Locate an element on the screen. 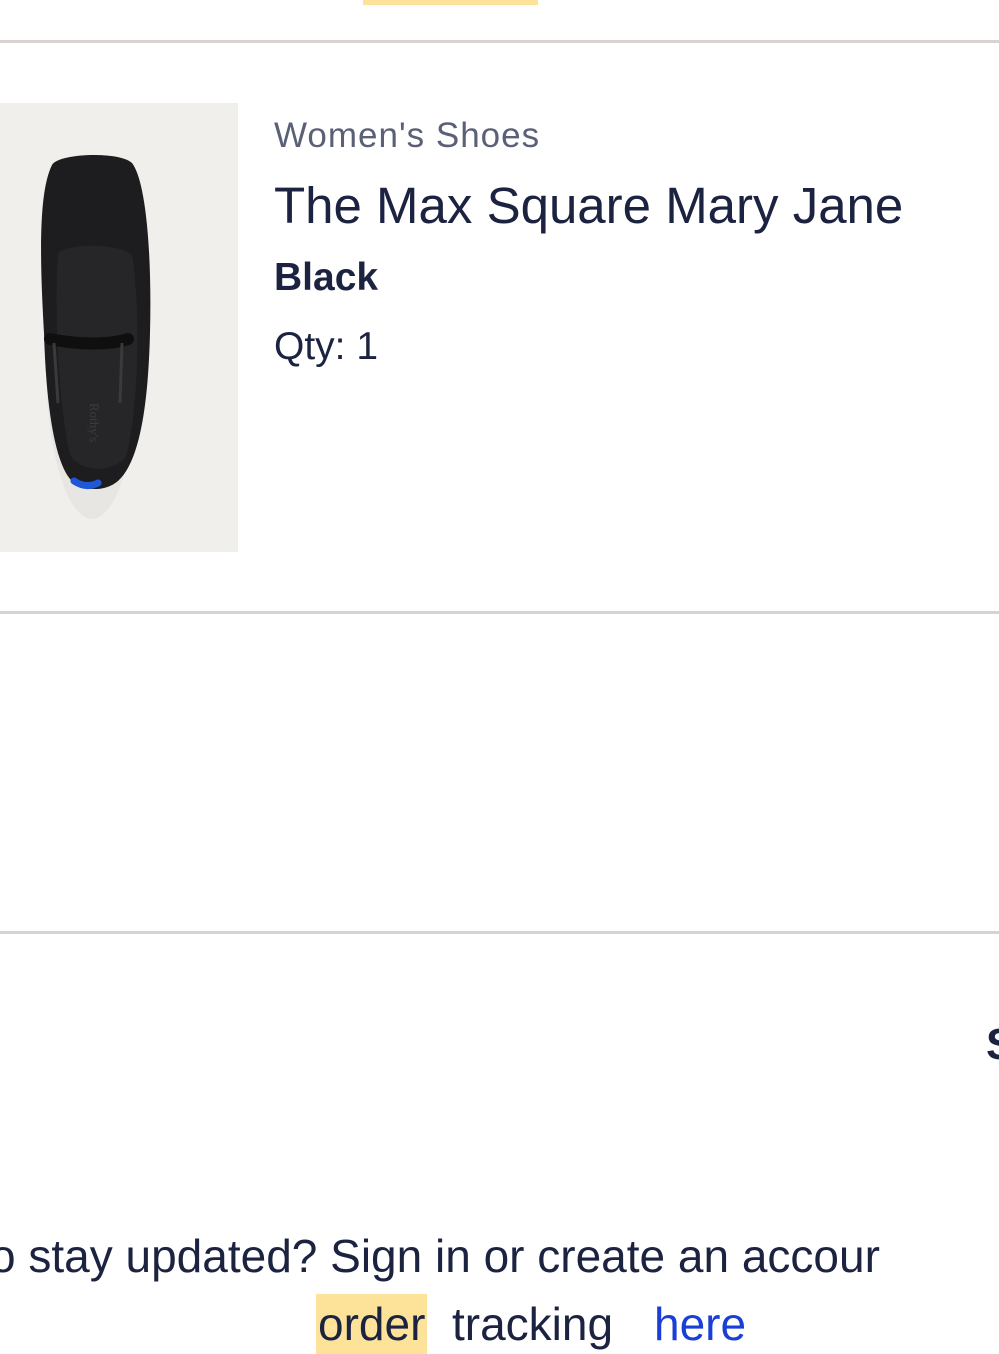 This screenshot has width=999, height=1354. search-highlight-mark is located at coordinates (450, 2).